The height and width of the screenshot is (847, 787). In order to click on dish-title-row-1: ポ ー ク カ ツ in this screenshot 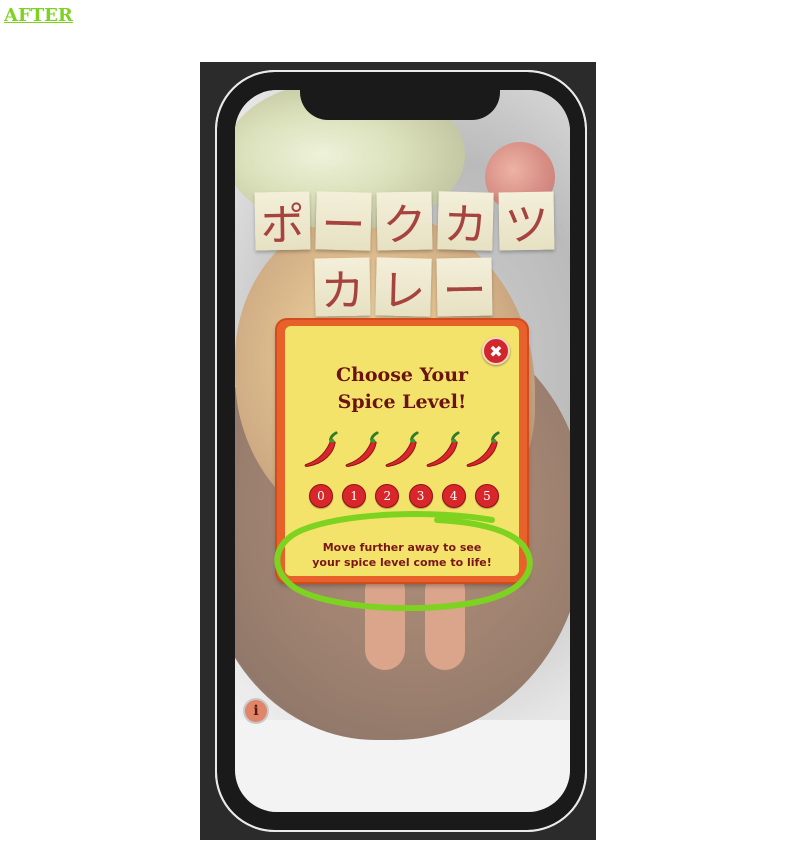, I will do `click(404, 221)`.